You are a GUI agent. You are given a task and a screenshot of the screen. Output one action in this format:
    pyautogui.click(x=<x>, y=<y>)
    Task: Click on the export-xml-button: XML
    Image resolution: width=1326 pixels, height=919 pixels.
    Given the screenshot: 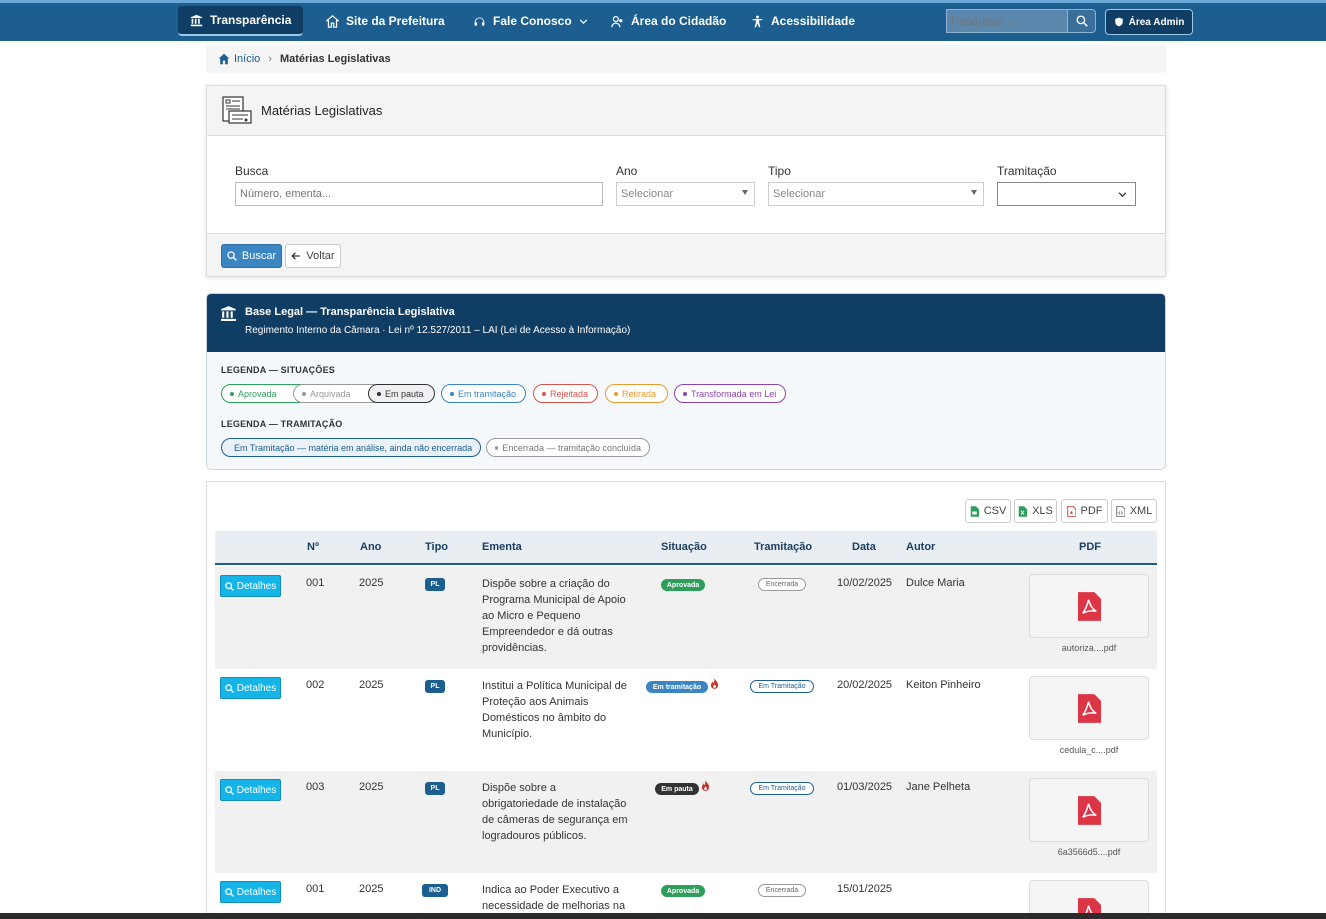 What is the action you would take?
    pyautogui.click(x=1134, y=511)
    